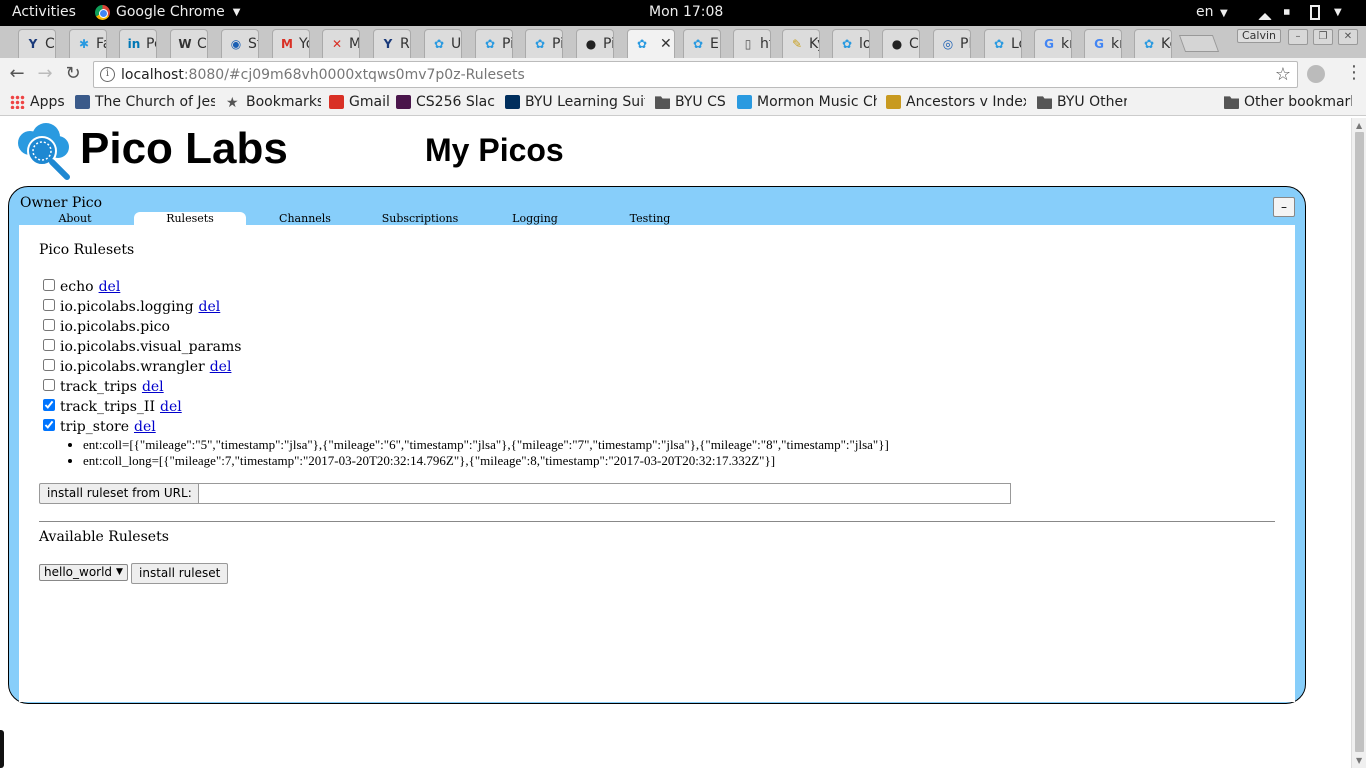 The height and width of the screenshot is (768, 1366). What do you see at coordinates (236, 44) in the screenshot?
I see `tab-favicon-icon: ◉` at bounding box center [236, 44].